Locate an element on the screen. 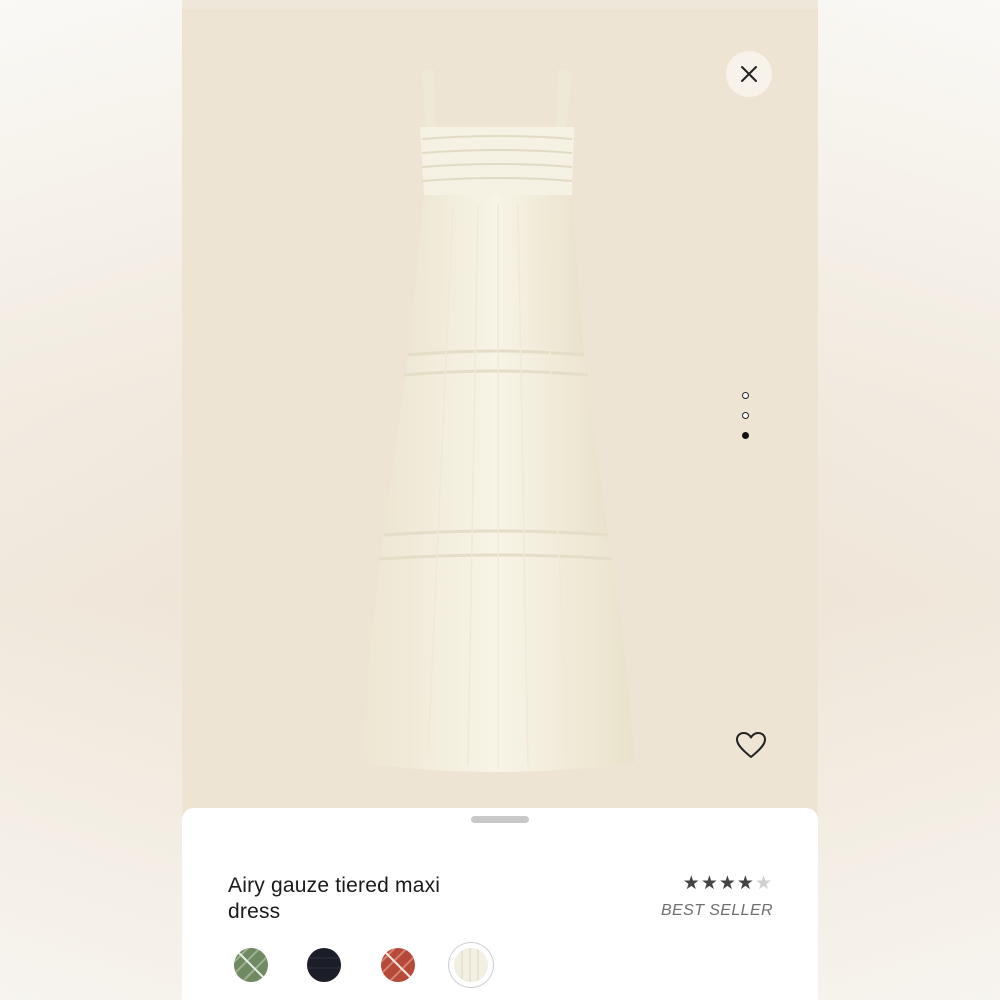  swatch-black is located at coordinates (324, 965).